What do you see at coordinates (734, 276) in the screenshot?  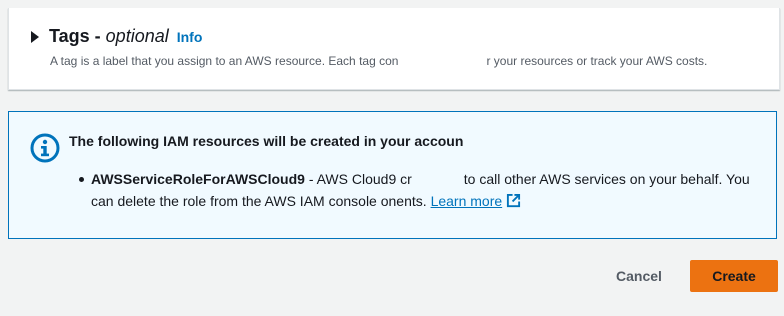 I see `create-button: Create` at bounding box center [734, 276].